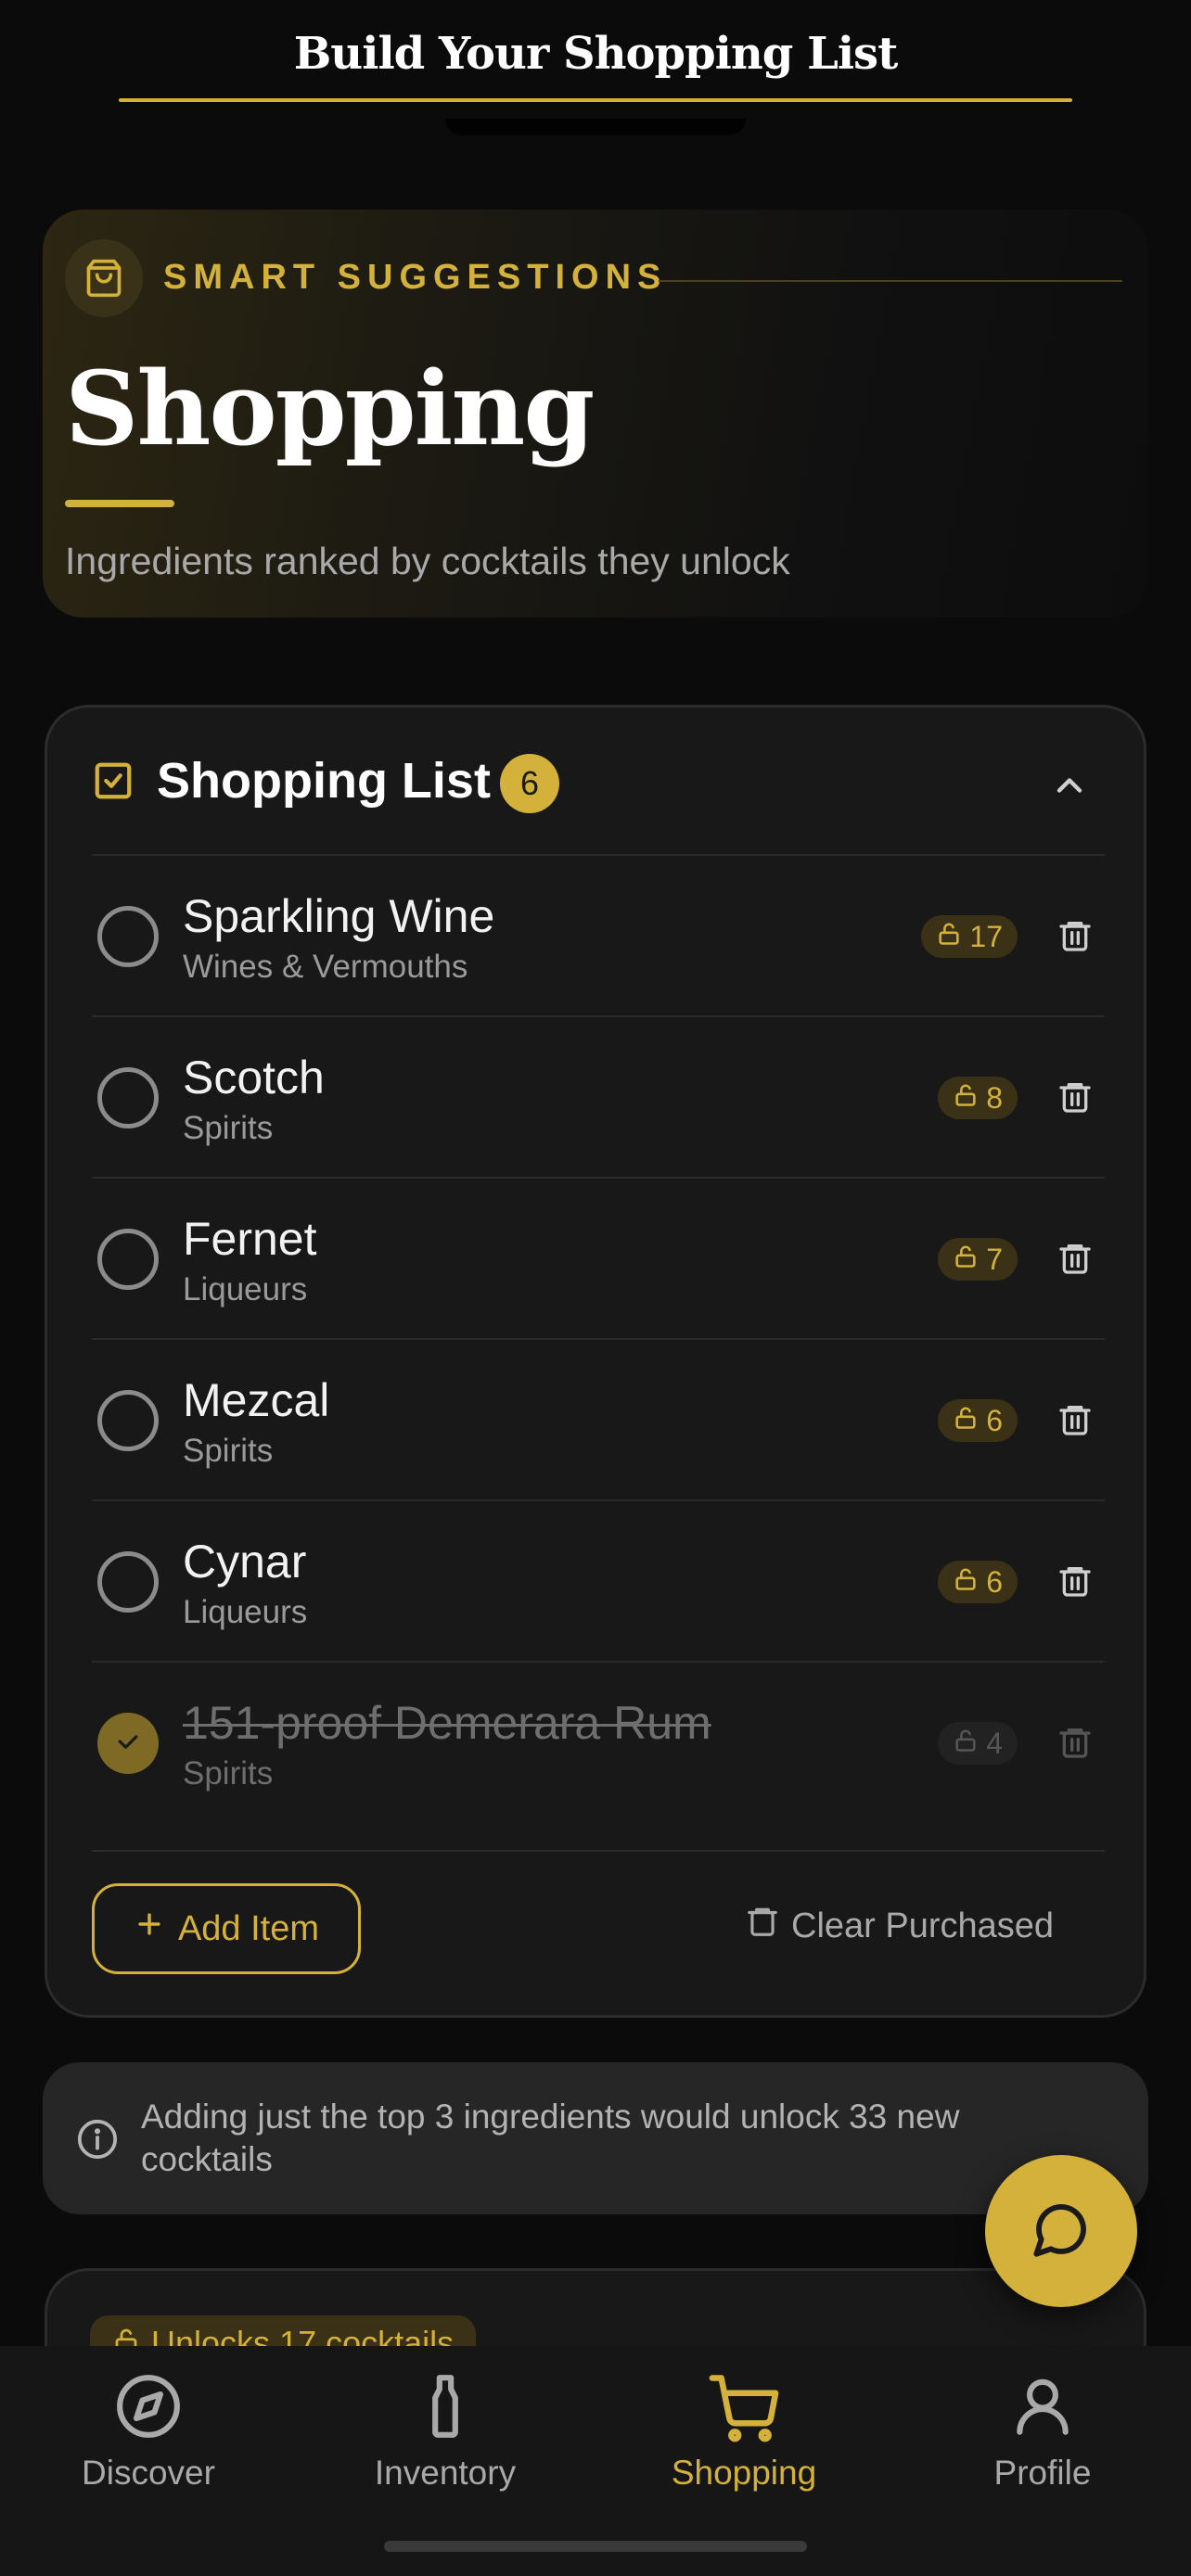 This screenshot has height=2576, width=1191. I want to click on unlock-badge: 8, so click(978, 1098).